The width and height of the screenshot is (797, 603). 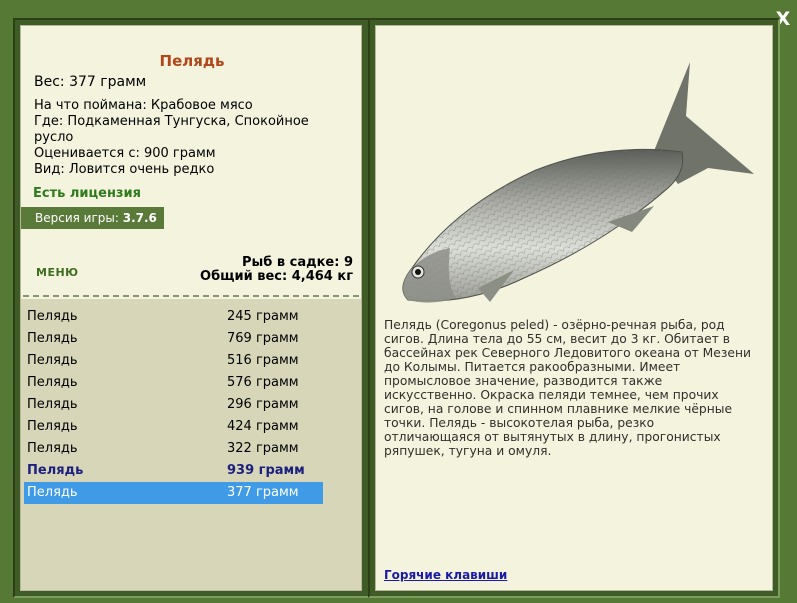 What do you see at coordinates (173, 493) in the screenshot?
I see `list-item-selected: Пелядь 377 грамм` at bounding box center [173, 493].